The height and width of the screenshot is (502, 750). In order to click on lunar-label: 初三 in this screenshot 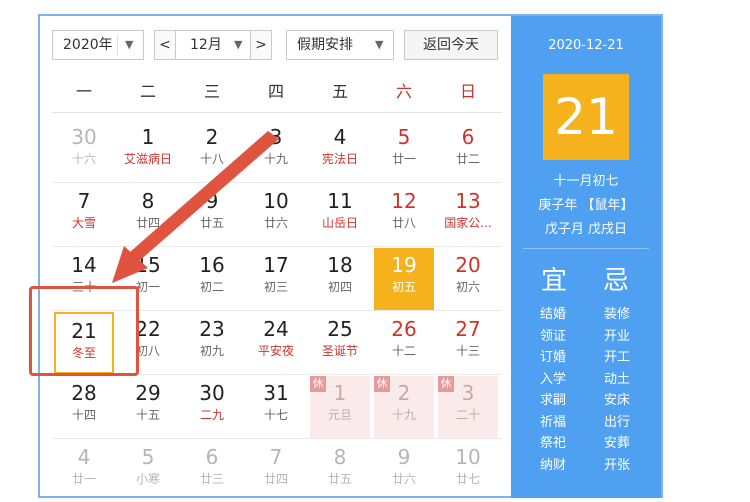, I will do `click(275, 287)`.